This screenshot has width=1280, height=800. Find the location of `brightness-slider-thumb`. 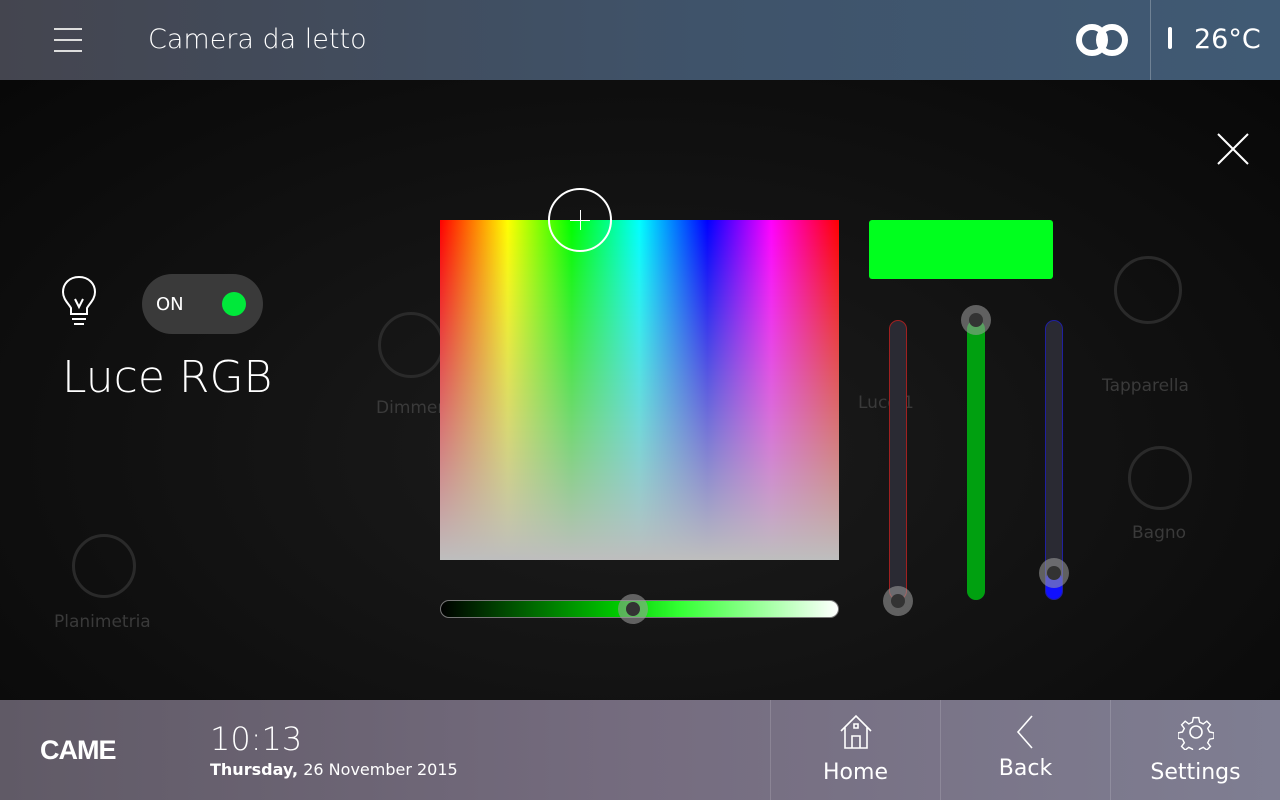

brightness-slider-thumb is located at coordinates (632, 609).